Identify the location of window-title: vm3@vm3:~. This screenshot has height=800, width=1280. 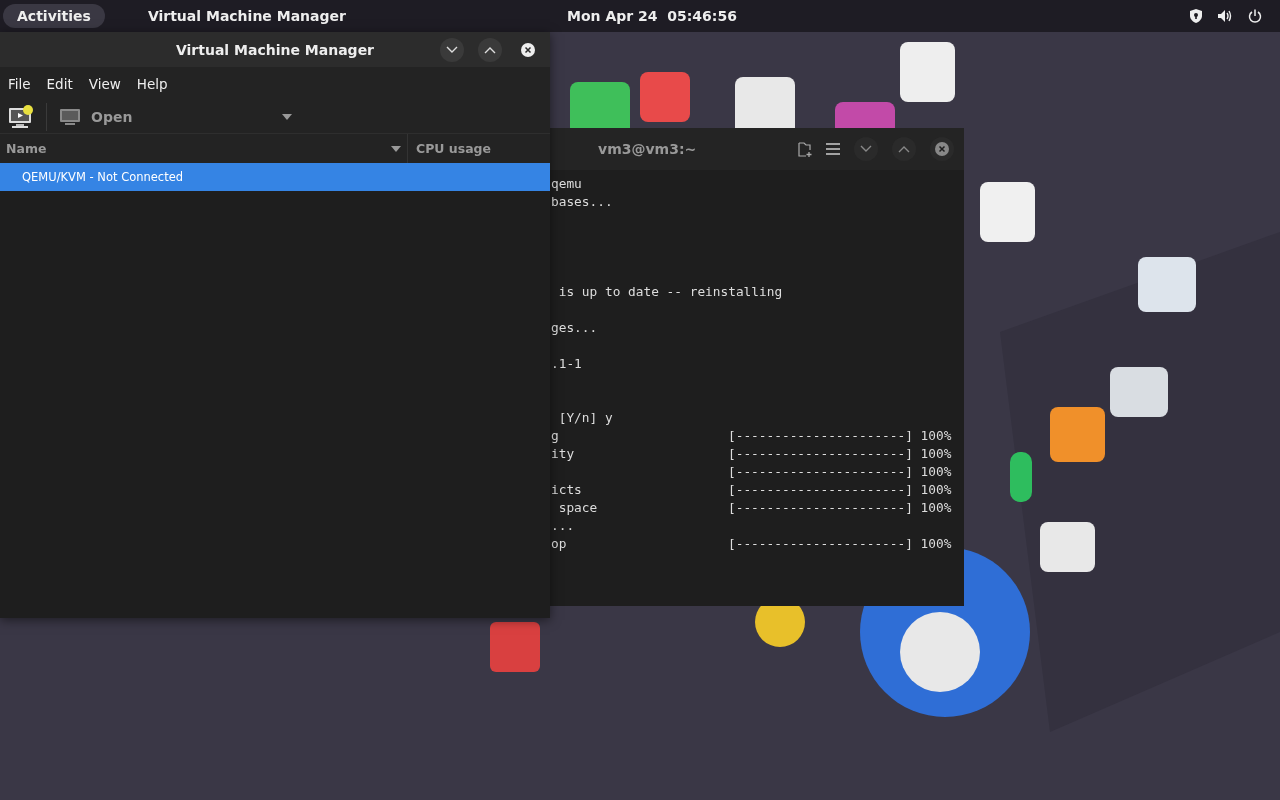
(647, 149).